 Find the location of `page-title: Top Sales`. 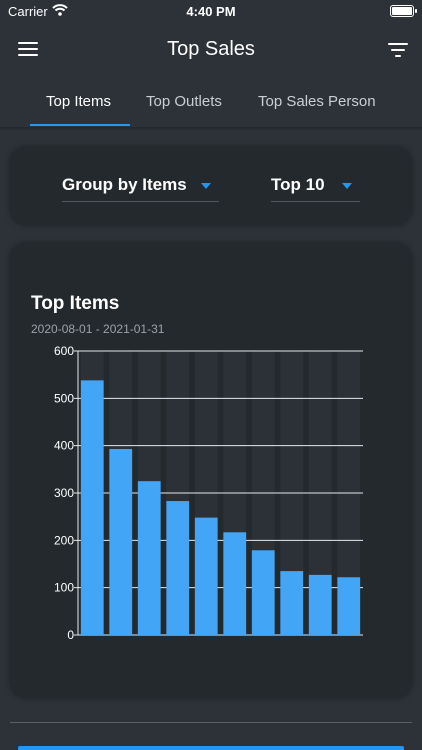

page-title: Top Sales is located at coordinates (211, 49).